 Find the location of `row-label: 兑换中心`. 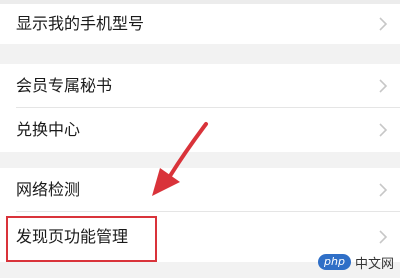

row-label: 兑换中心 is located at coordinates (48, 129).